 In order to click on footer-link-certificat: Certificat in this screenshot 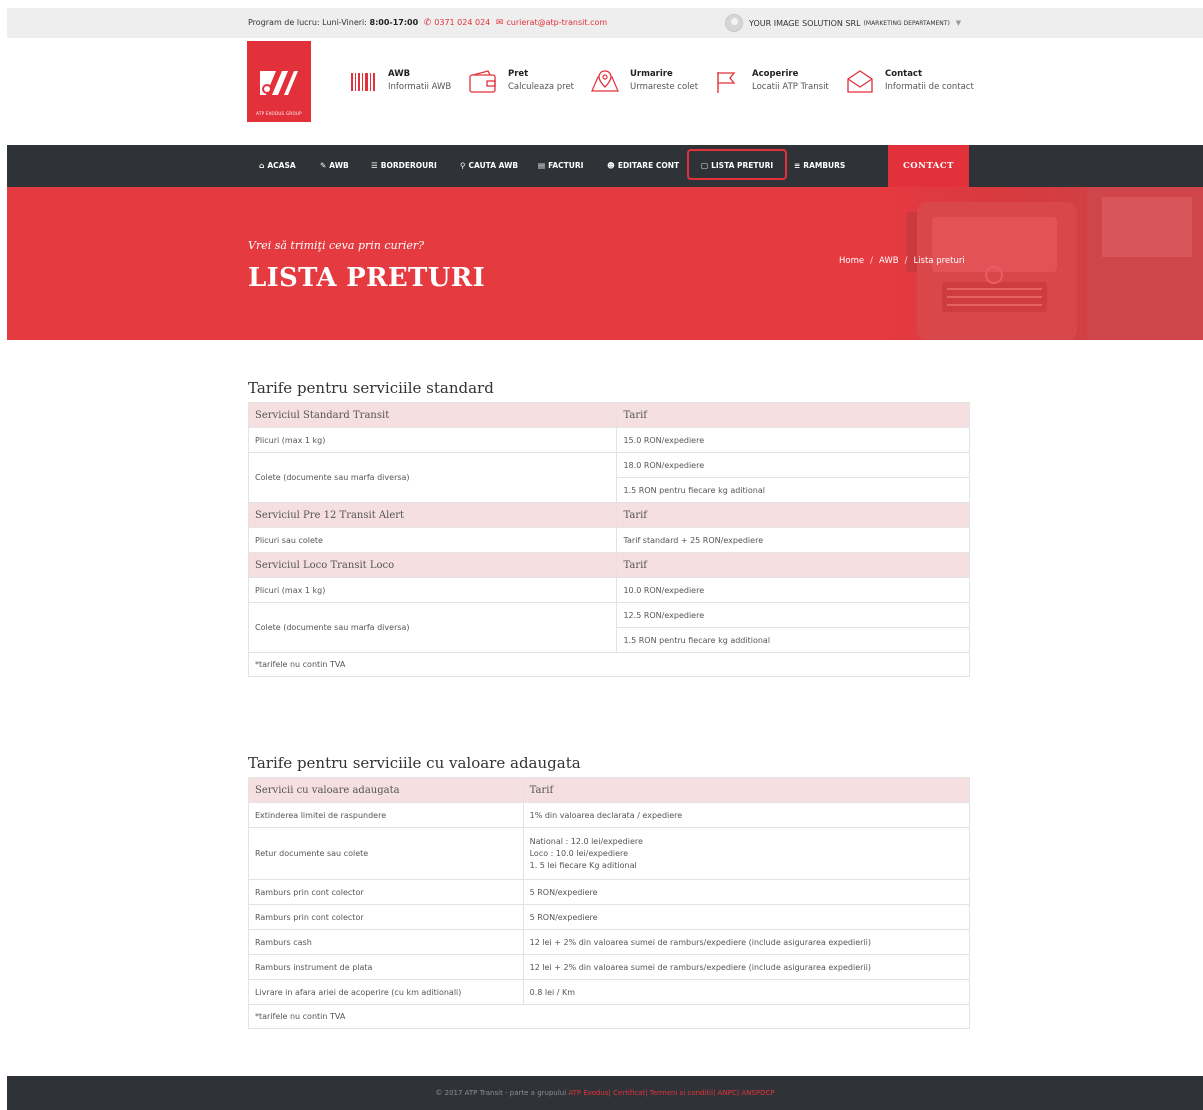, I will do `click(629, 1093)`.